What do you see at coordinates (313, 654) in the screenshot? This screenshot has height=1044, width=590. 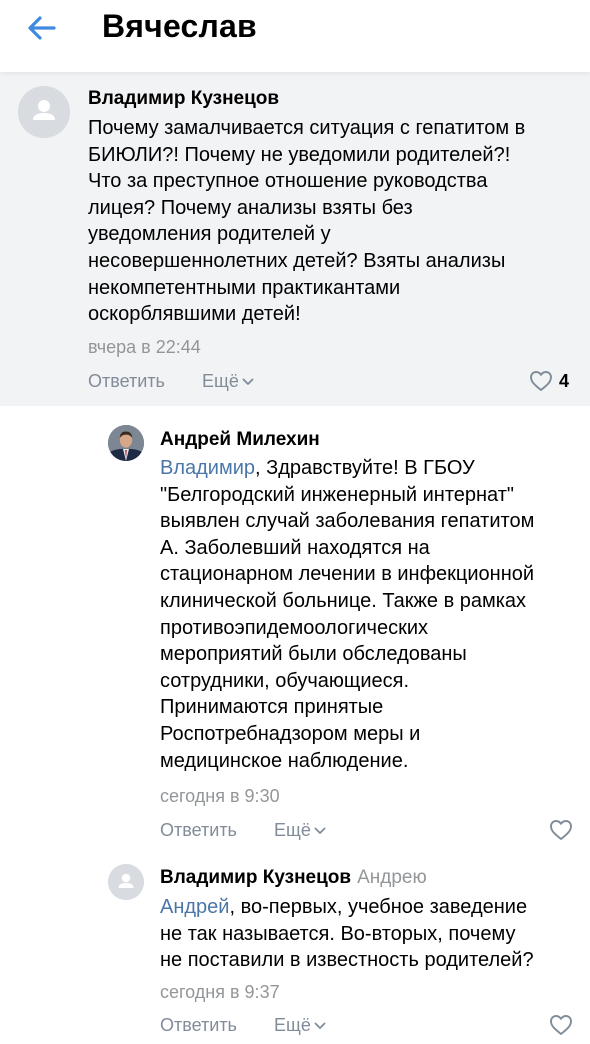 I see `text-line: мероприятий были обследованы` at bounding box center [313, 654].